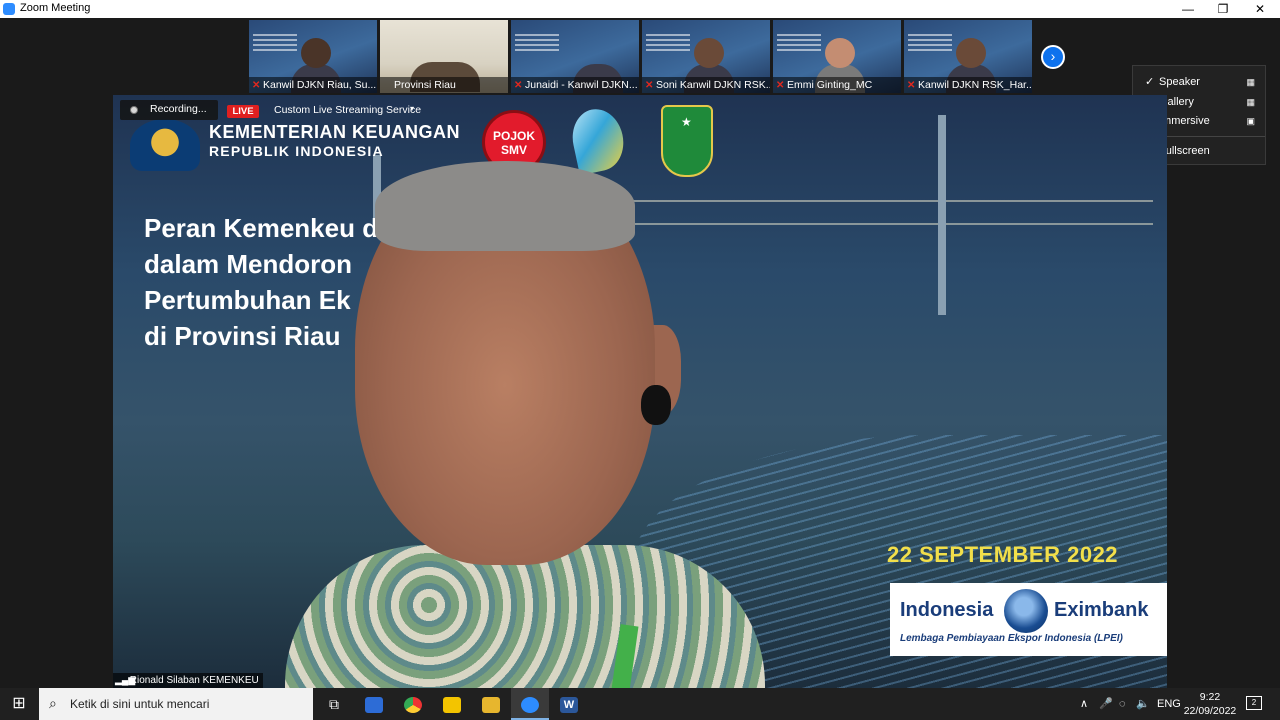  Describe the element at coordinates (505, 206) in the screenshot. I see `speaker-hair` at that location.